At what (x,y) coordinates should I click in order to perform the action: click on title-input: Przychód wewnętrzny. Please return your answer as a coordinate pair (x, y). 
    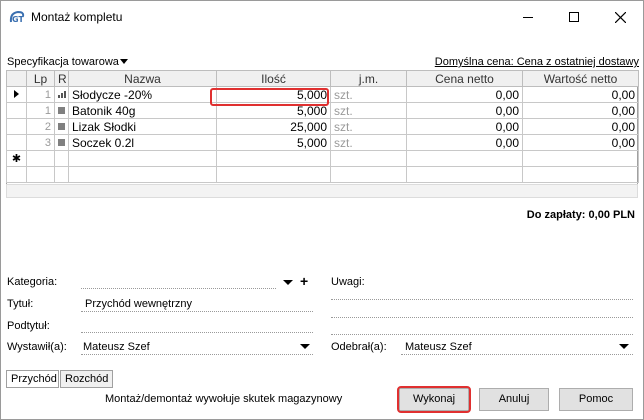
    Looking at the image, I should click on (138, 304).